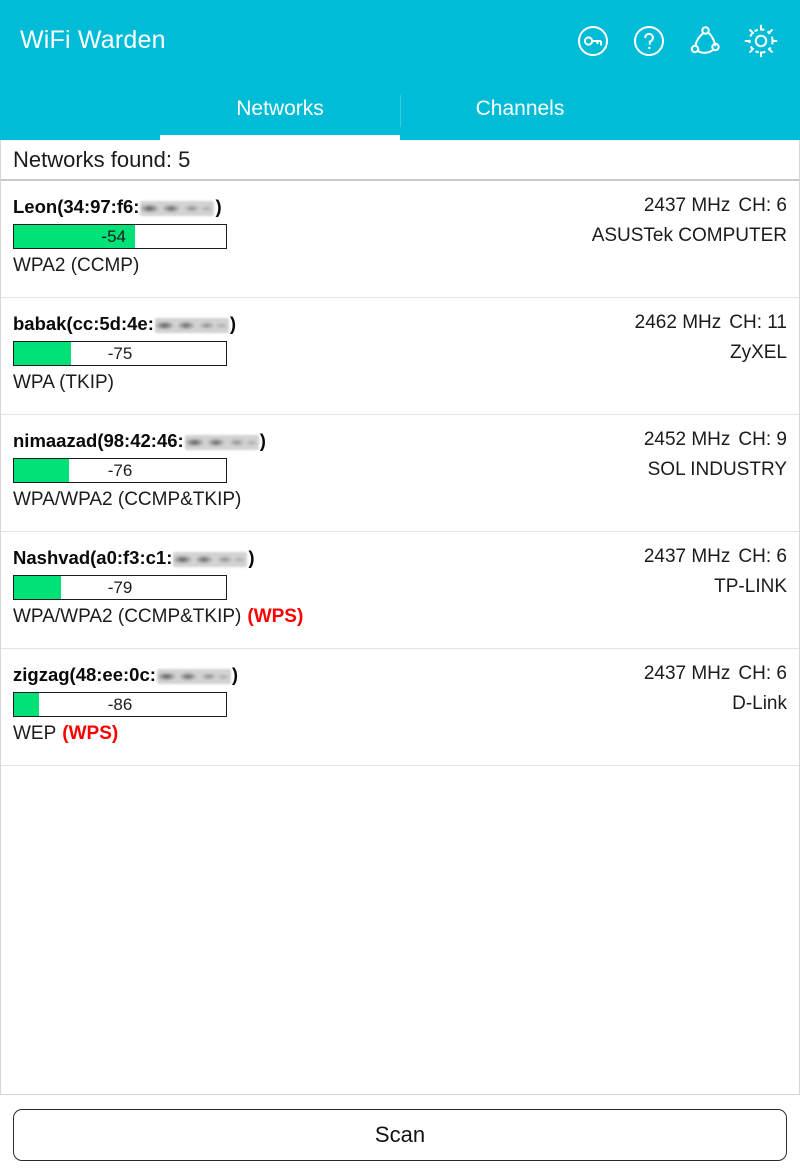 This screenshot has height=1174, width=800. Describe the element at coordinates (758, 322) in the screenshot. I see `channel-value: CH: 11` at that location.